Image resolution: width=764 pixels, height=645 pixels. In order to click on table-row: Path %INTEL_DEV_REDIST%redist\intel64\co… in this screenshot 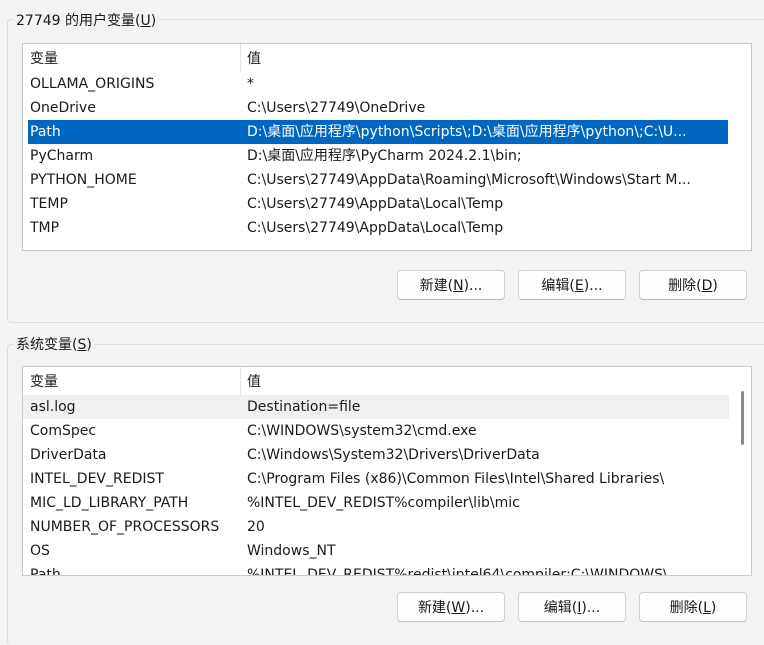, I will do `click(387, 569)`.